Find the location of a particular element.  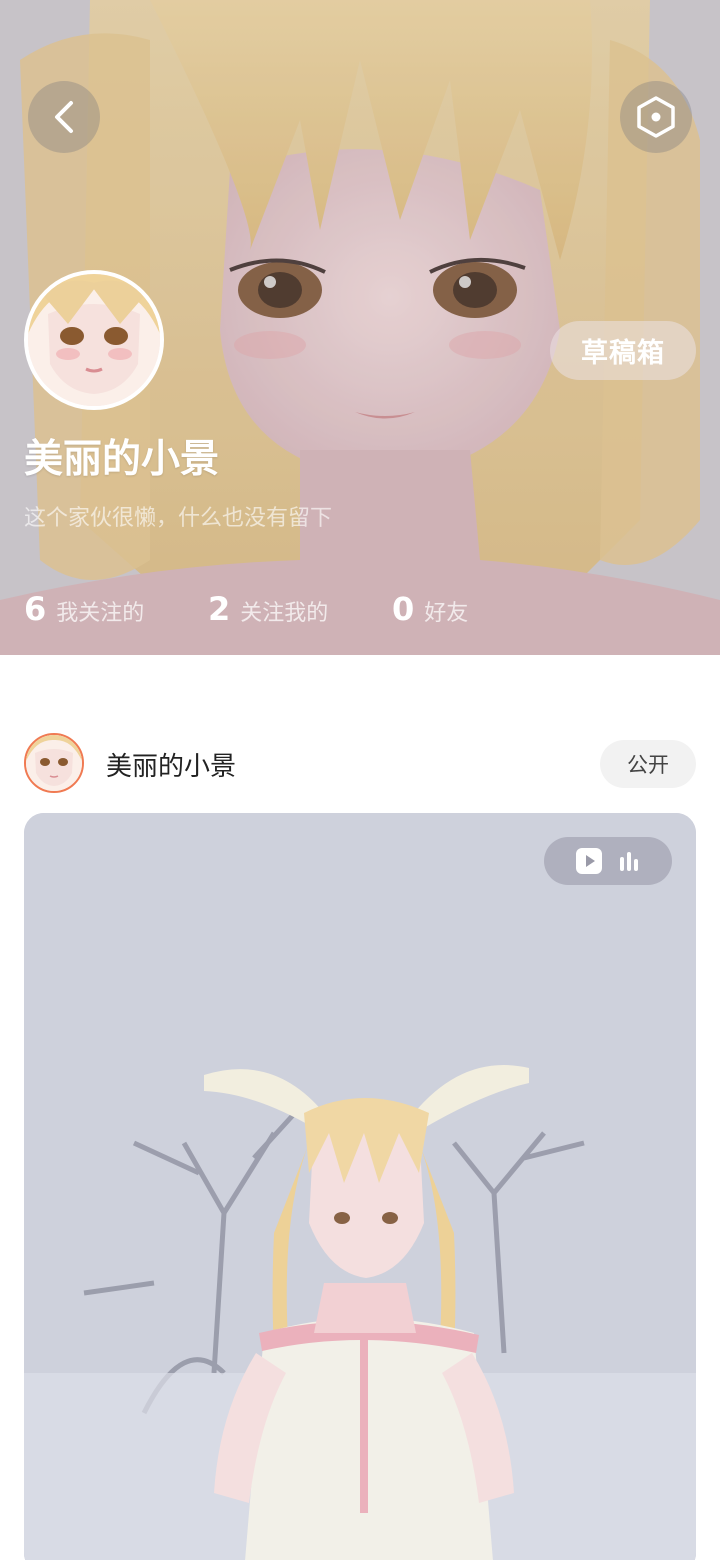

drafts-button: 草稿箱 is located at coordinates (623, 350).